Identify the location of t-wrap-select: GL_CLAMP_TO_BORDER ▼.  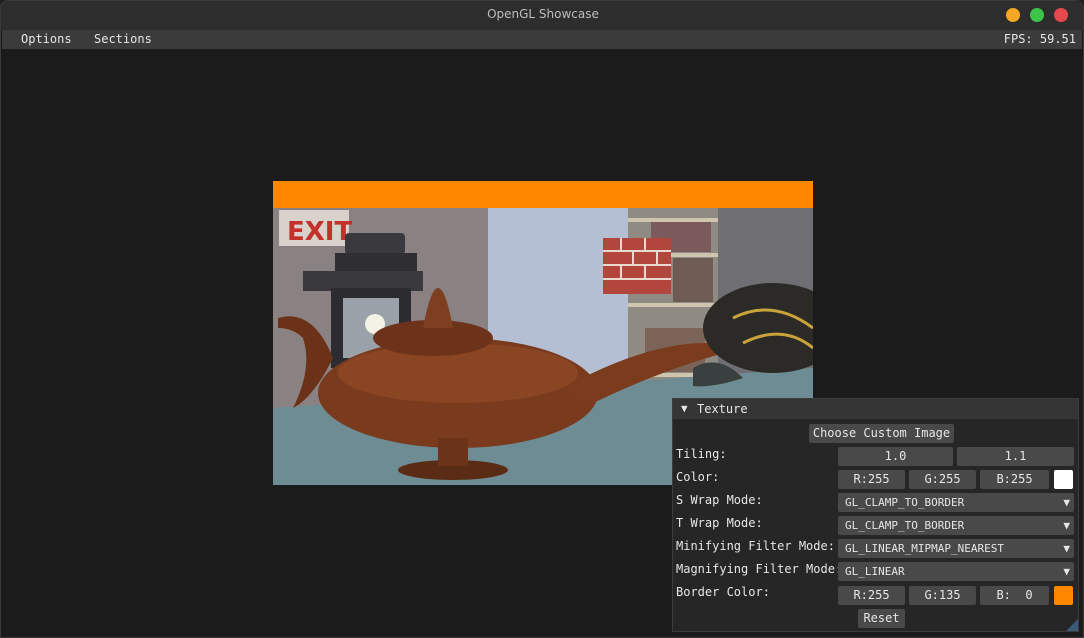
(956, 525).